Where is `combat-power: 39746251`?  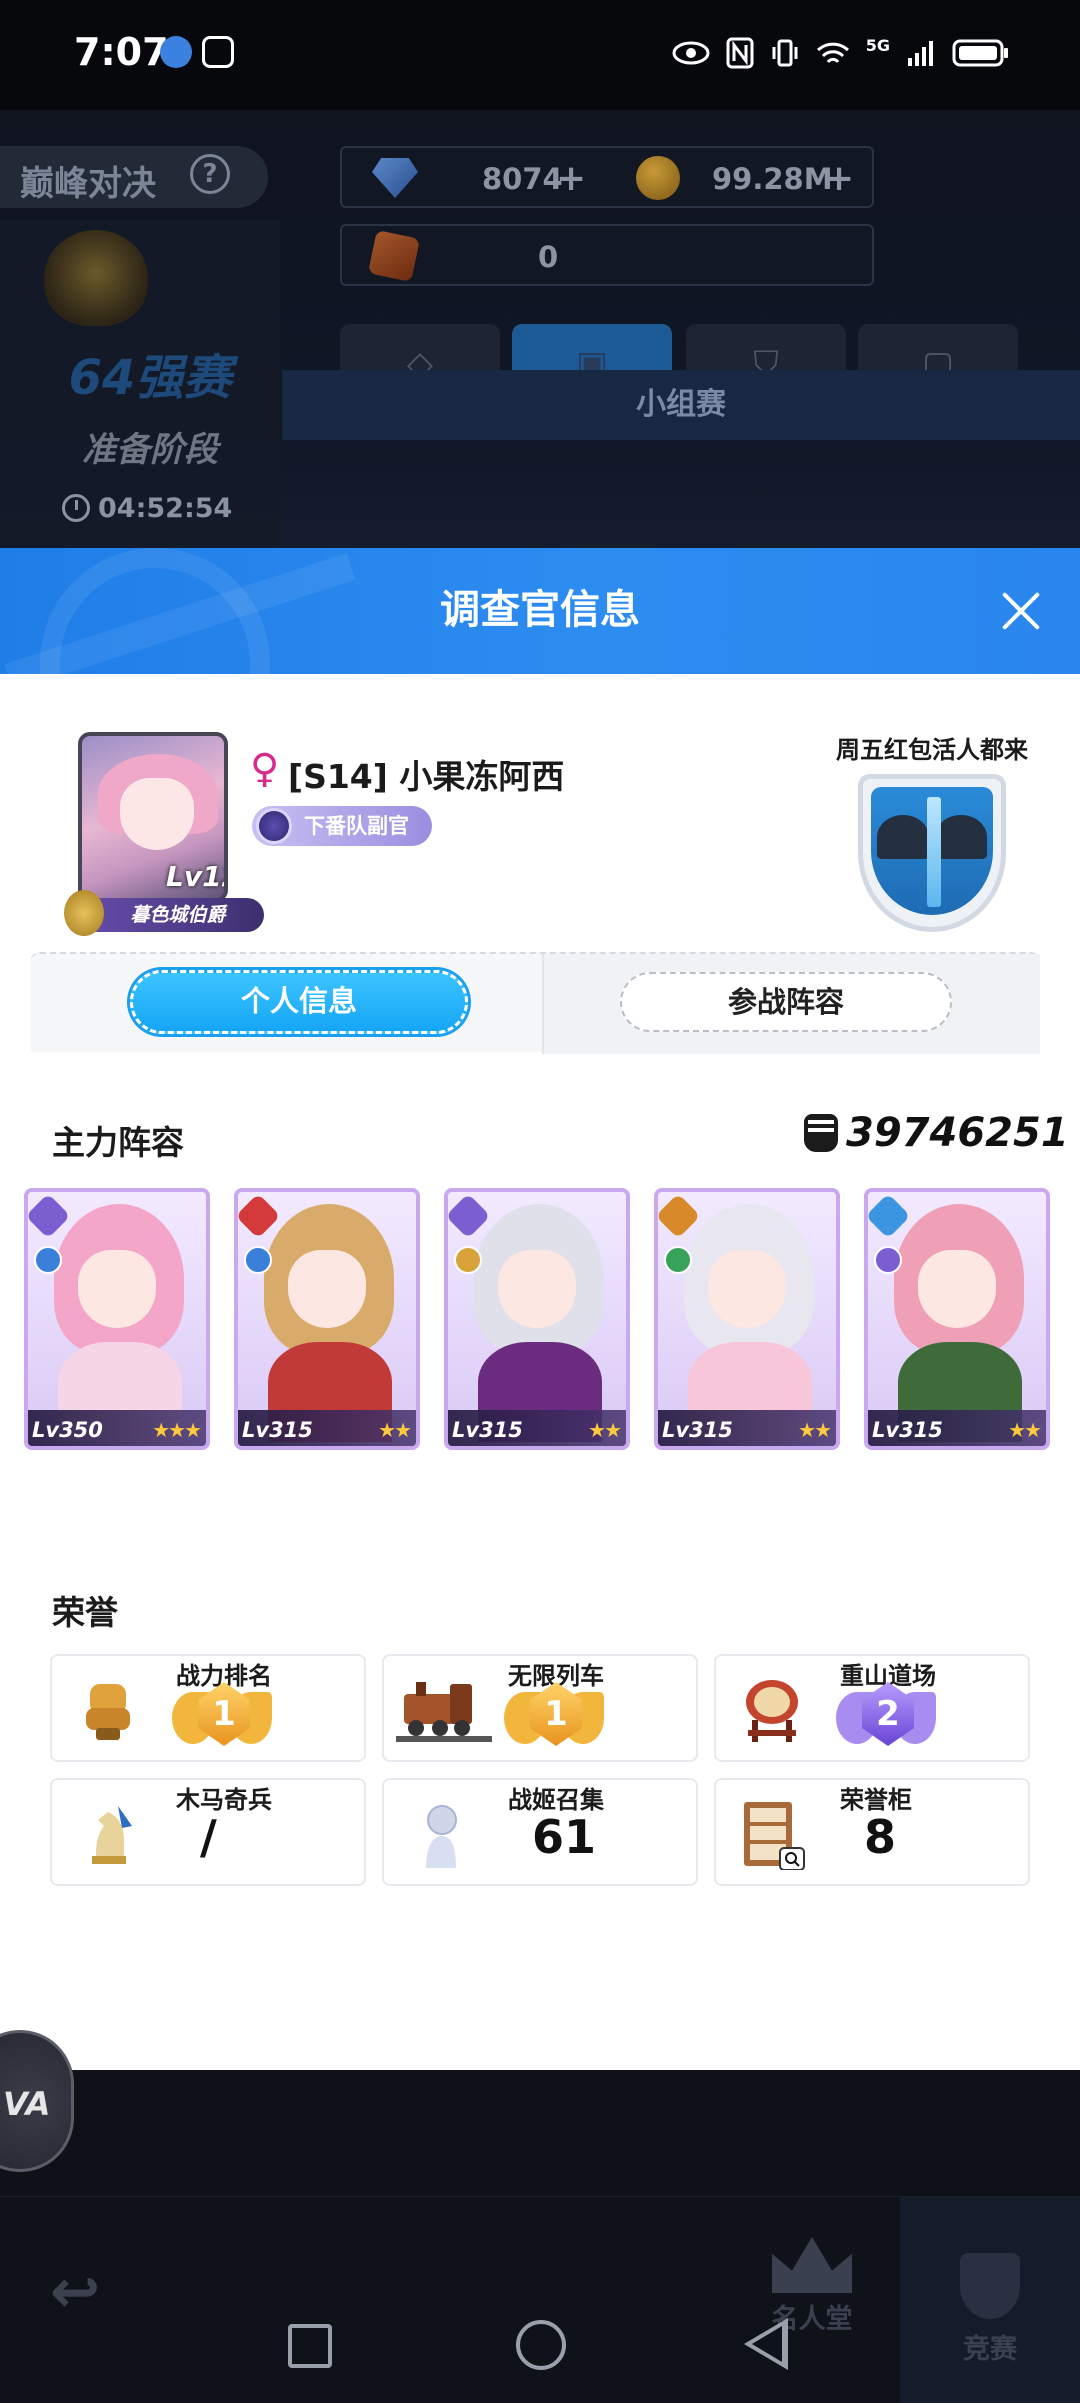
combat-power: 39746251 is located at coordinates (936, 1133).